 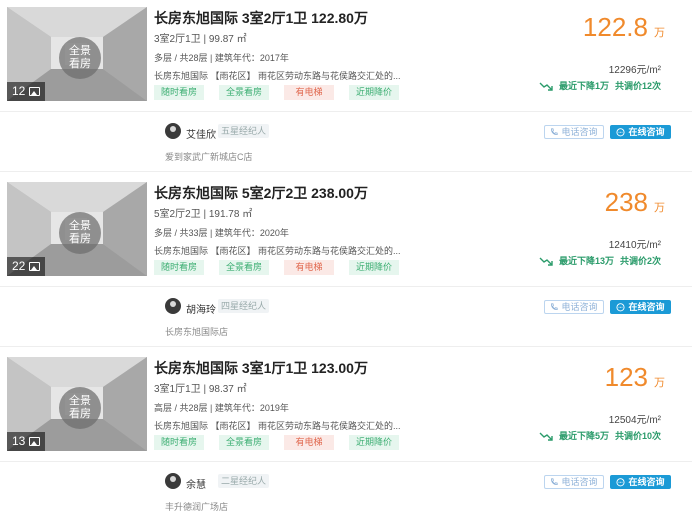 What do you see at coordinates (583, 436) in the screenshot?
I see `price-drop-text: 最近下降5万` at bounding box center [583, 436].